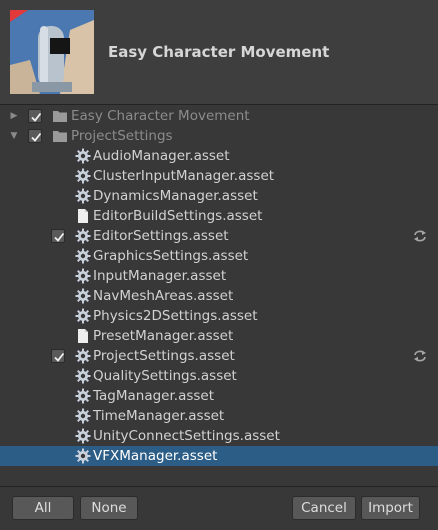 This screenshot has height=530, width=438. Describe the element at coordinates (175, 196) in the screenshot. I see `tree-item-label: DynamicsManager.asset` at that location.